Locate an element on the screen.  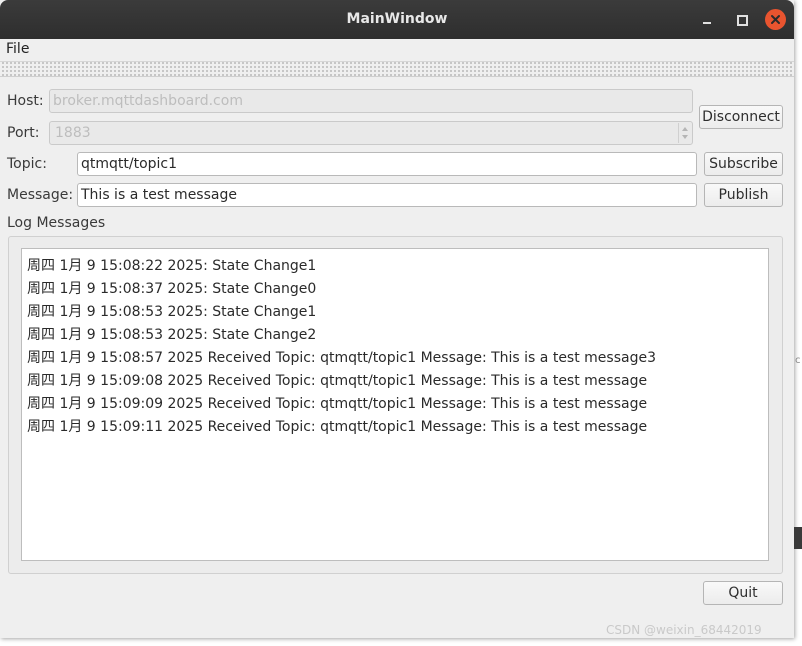
watermark: CSDN @weixin_68442019 is located at coordinates (684, 630).